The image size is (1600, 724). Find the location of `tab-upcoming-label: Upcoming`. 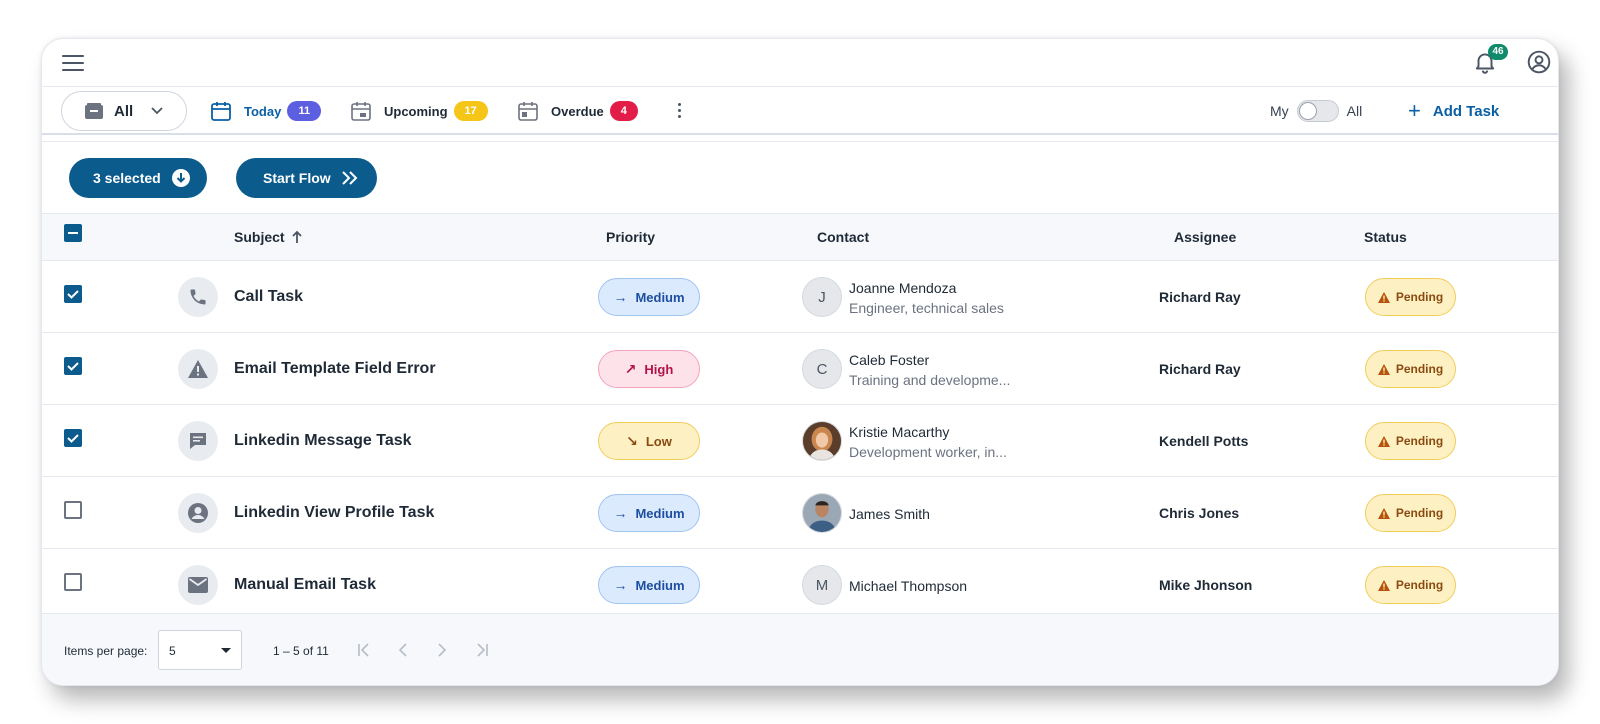

tab-upcoming-label: Upcoming is located at coordinates (416, 111).